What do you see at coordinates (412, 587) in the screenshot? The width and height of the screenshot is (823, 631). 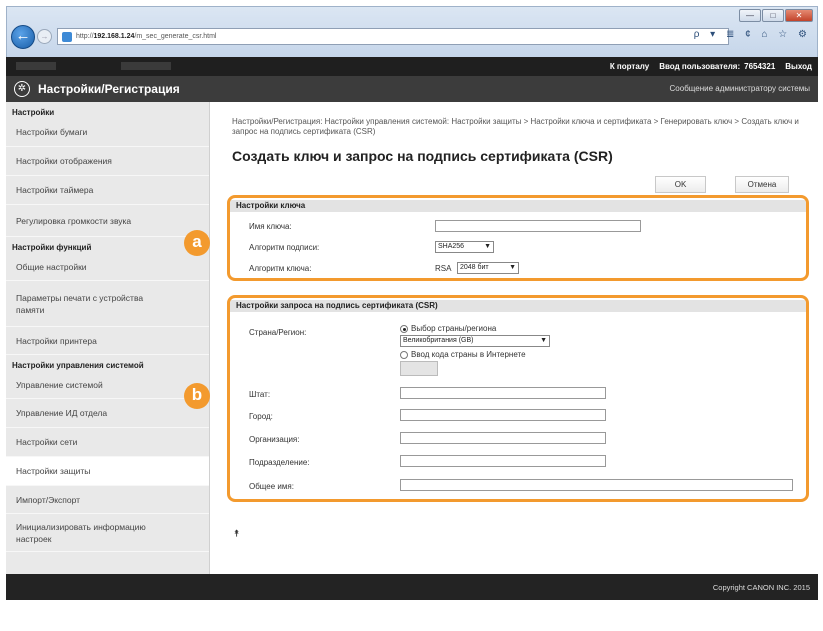 I see `footer: Copyright CANON INC. 2015` at bounding box center [412, 587].